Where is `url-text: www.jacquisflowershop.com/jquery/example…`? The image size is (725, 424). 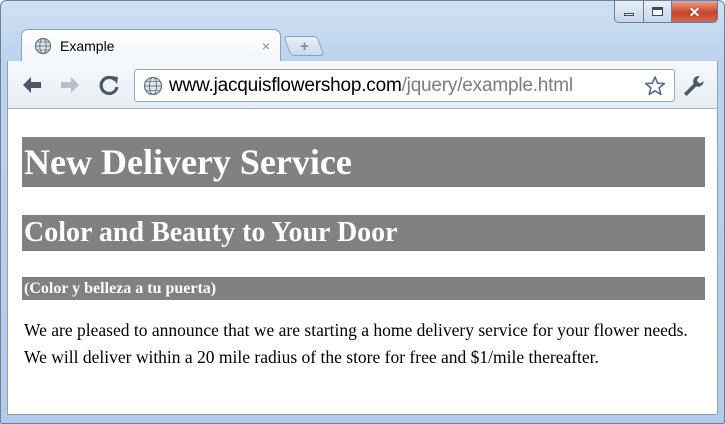
url-text: www.jacquisflowershop.com/jquery/example… is located at coordinates (406, 86).